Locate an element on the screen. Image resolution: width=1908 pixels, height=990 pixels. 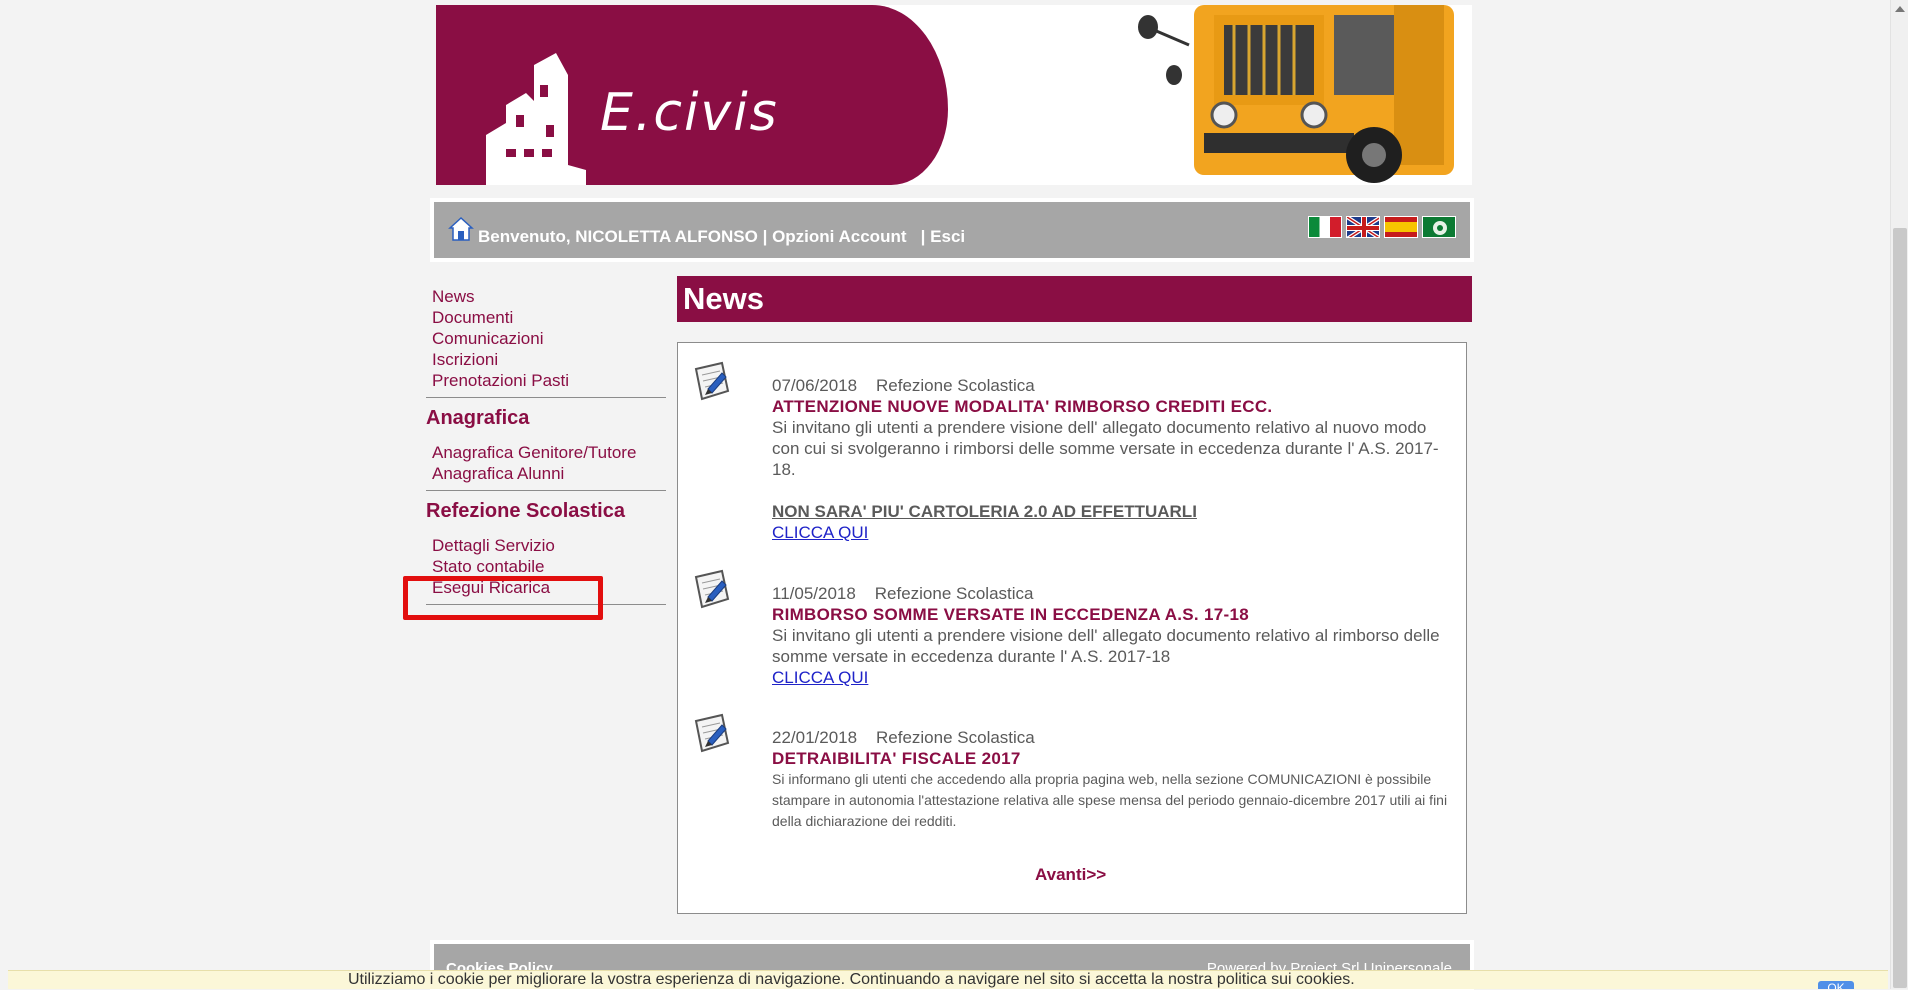
news-title: DETRAIBILITA' FISCALE 2017 is located at coordinates (1112, 758).